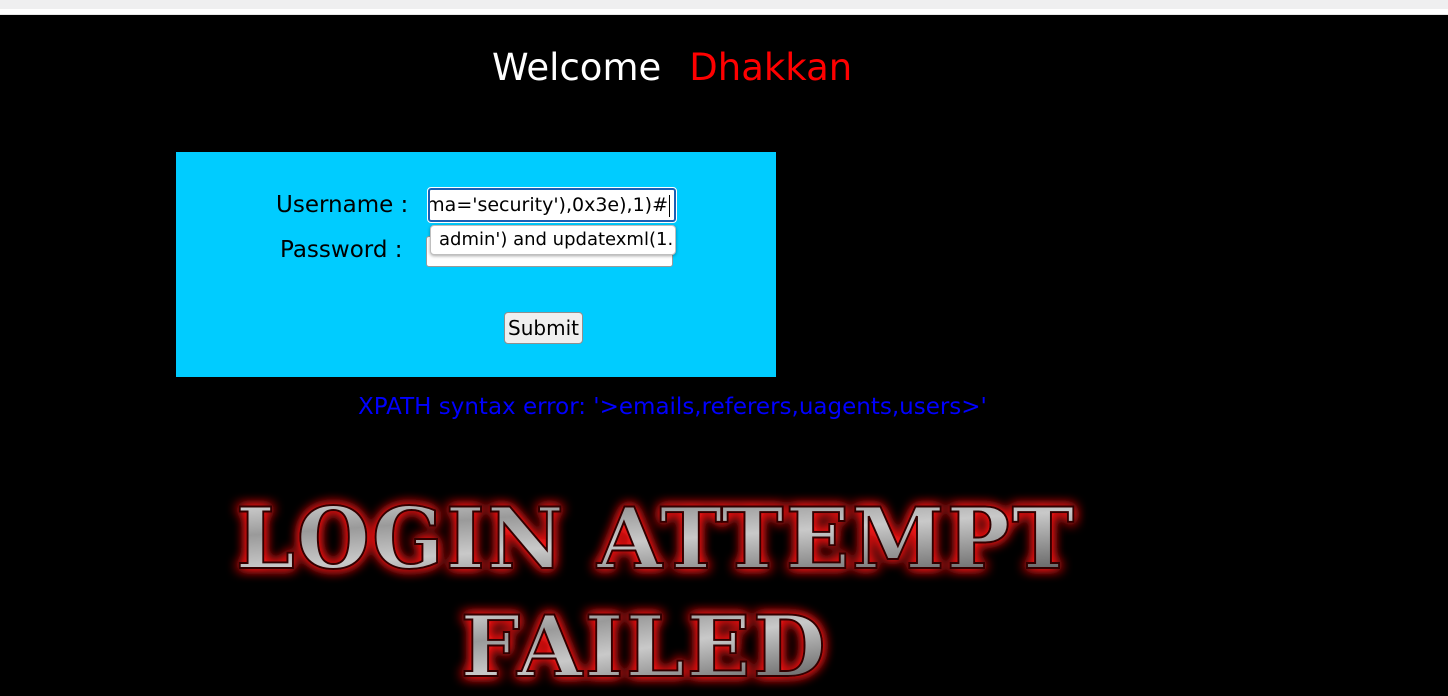  I want to click on user-name: Dhakkan, so click(771, 67).